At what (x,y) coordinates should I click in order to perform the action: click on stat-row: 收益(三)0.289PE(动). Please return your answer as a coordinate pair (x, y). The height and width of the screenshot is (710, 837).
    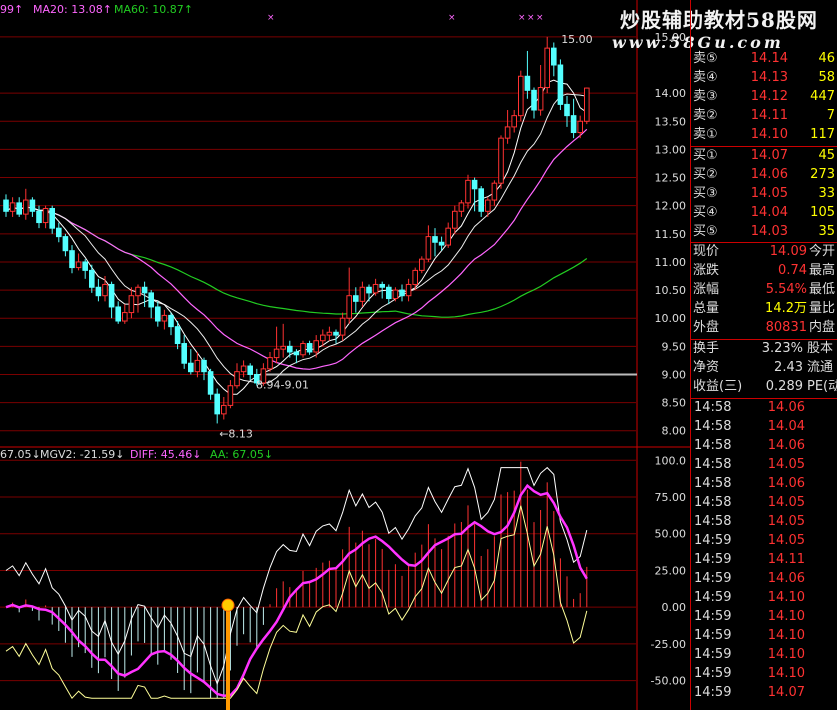
    Looking at the image, I should click on (764, 387).